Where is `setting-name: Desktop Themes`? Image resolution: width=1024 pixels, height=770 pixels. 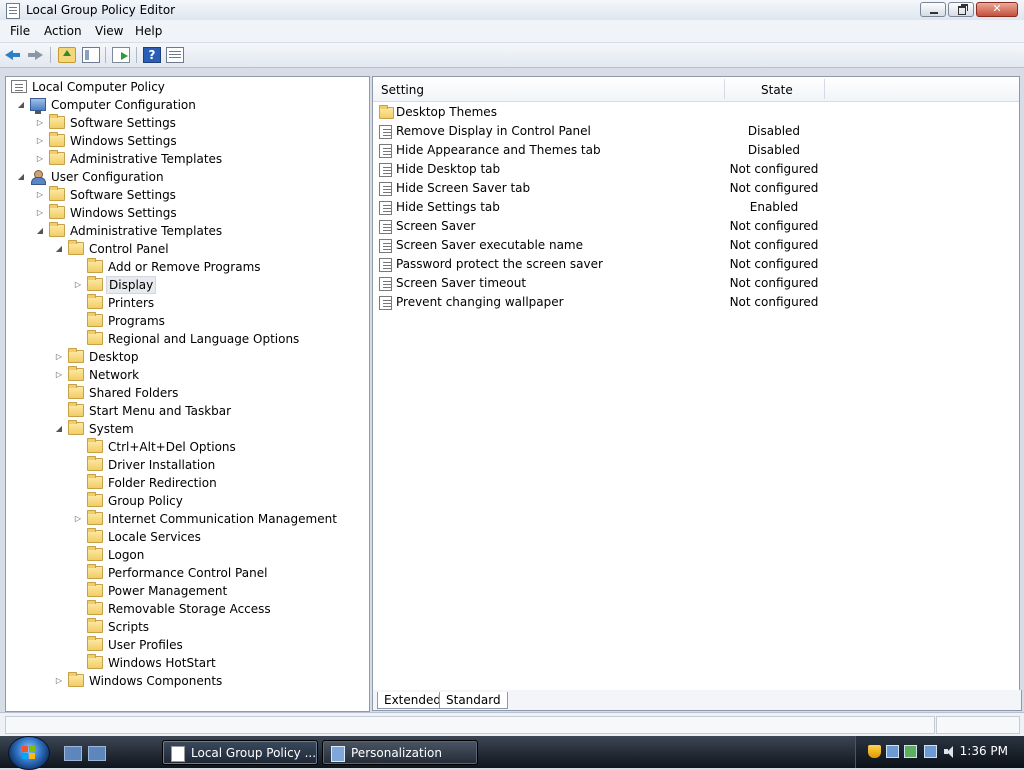 setting-name: Desktop Themes is located at coordinates (446, 112).